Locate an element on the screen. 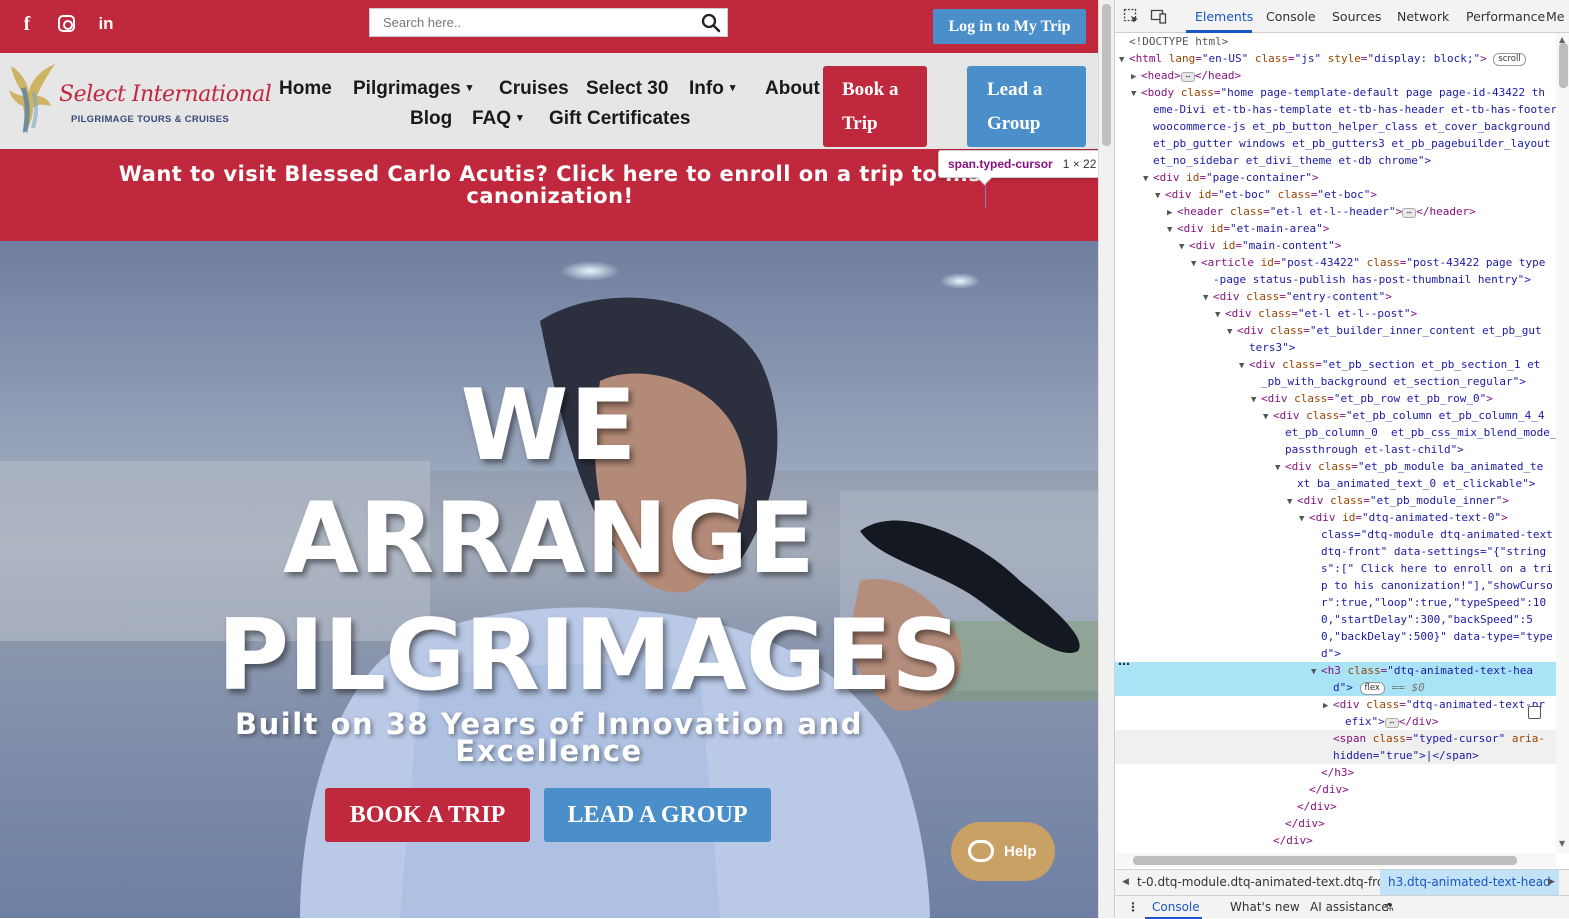 The height and width of the screenshot is (919, 1569). facebook-icon: f is located at coordinates (27, 24).